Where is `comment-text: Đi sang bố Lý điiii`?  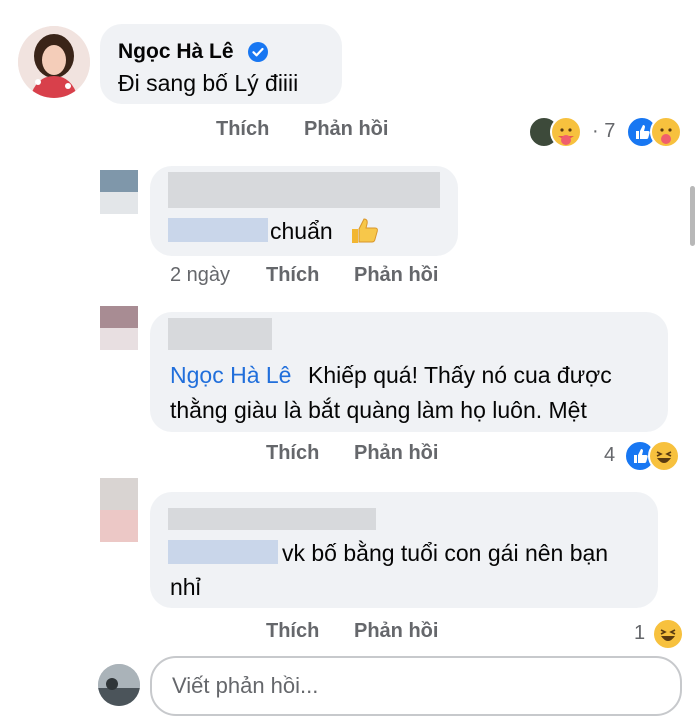
comment-text: Đi sang bố Lý điiii is located at coordinates (208, 83).